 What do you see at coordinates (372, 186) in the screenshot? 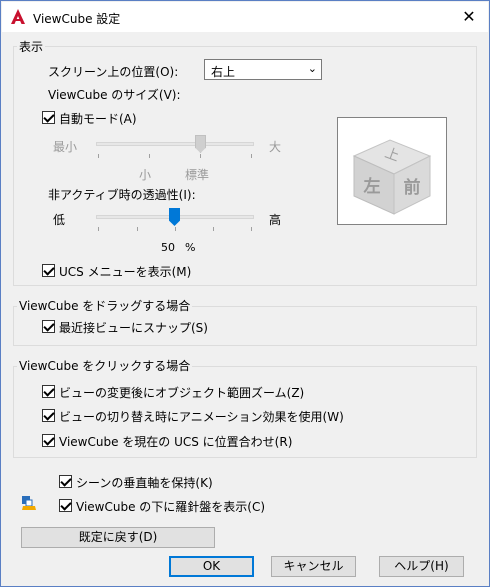
I see `cube-left-face-label: 左` at bounding box center [372, 186].